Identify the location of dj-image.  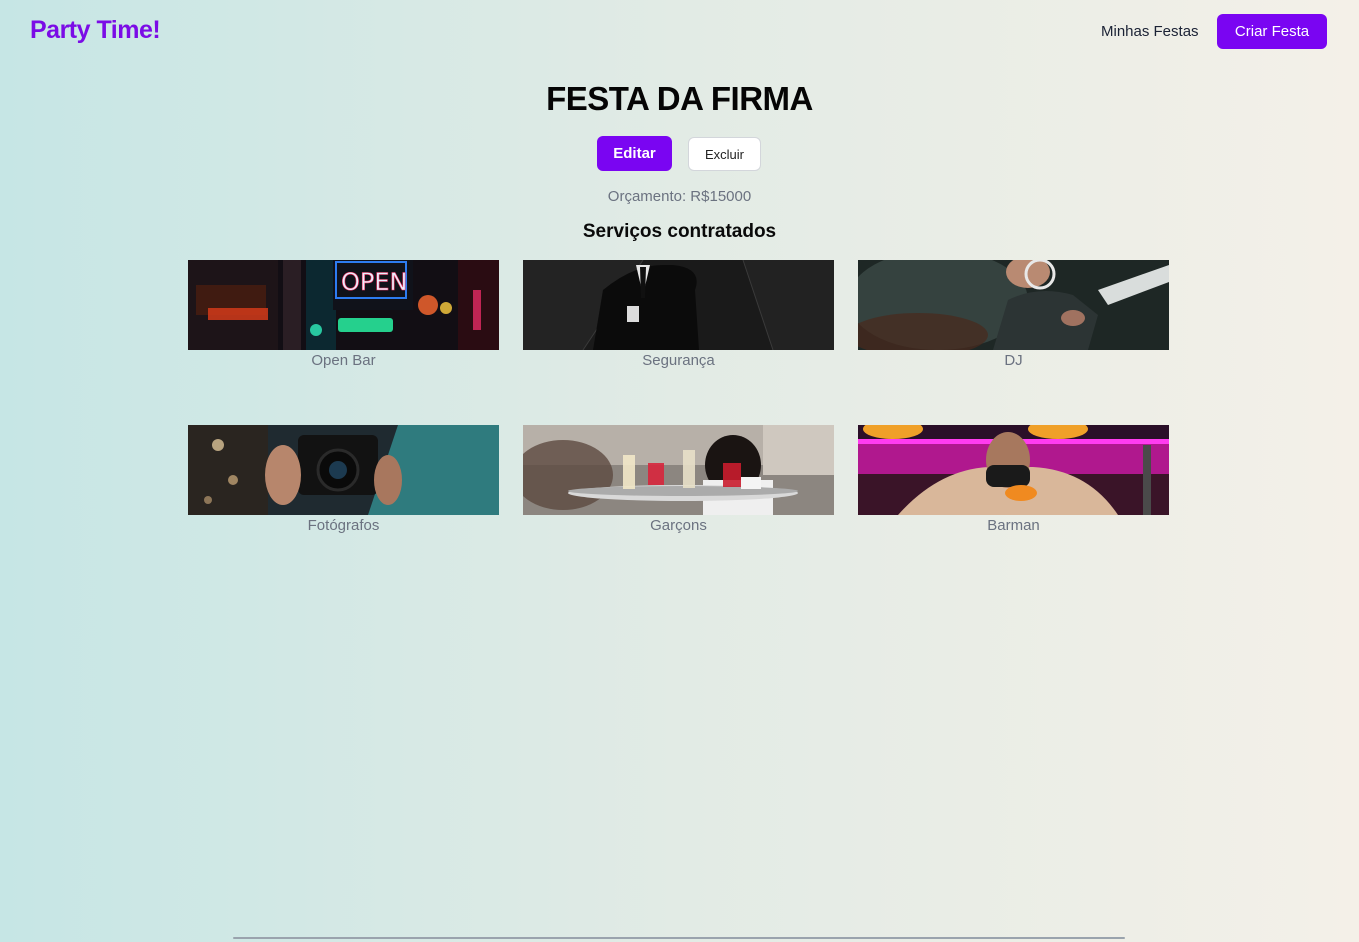
(1013, 305).